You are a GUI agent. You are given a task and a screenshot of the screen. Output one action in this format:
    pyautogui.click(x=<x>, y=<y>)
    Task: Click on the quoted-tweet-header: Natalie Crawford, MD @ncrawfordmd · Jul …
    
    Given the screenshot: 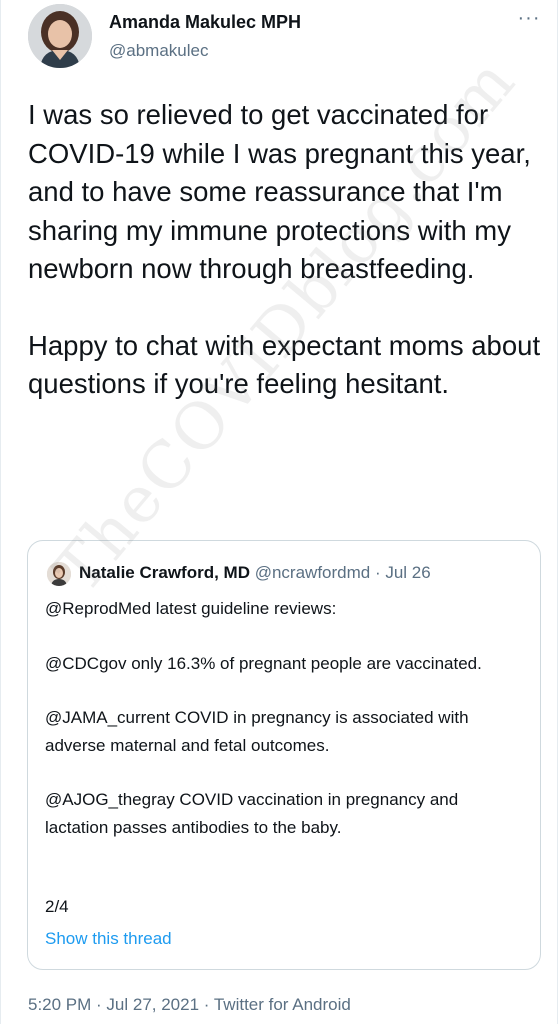 What is the action you would take?
    pyautogui.click(x=255, y=573)
    